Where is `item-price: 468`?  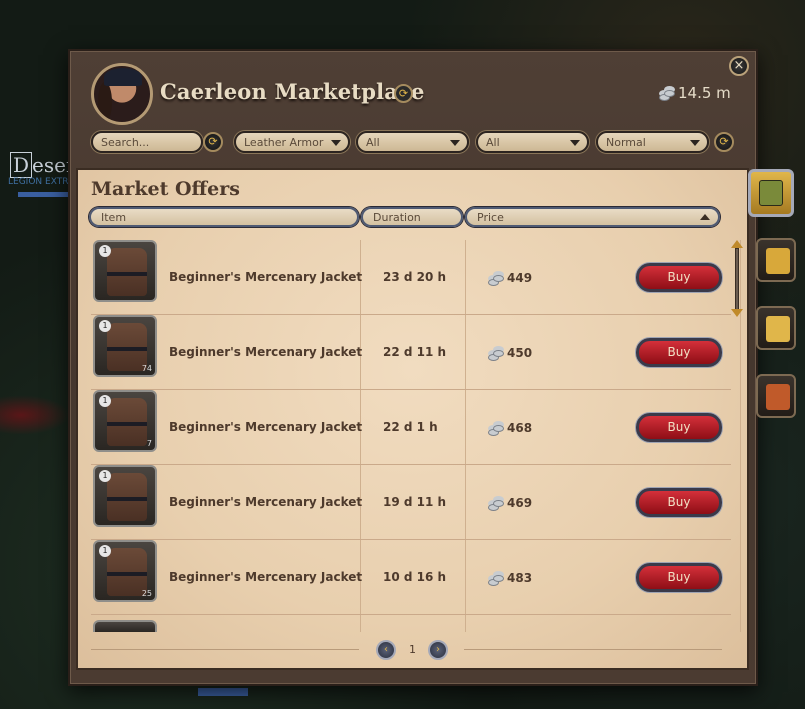
item-price: 468 is located at coordinates (509, 428).